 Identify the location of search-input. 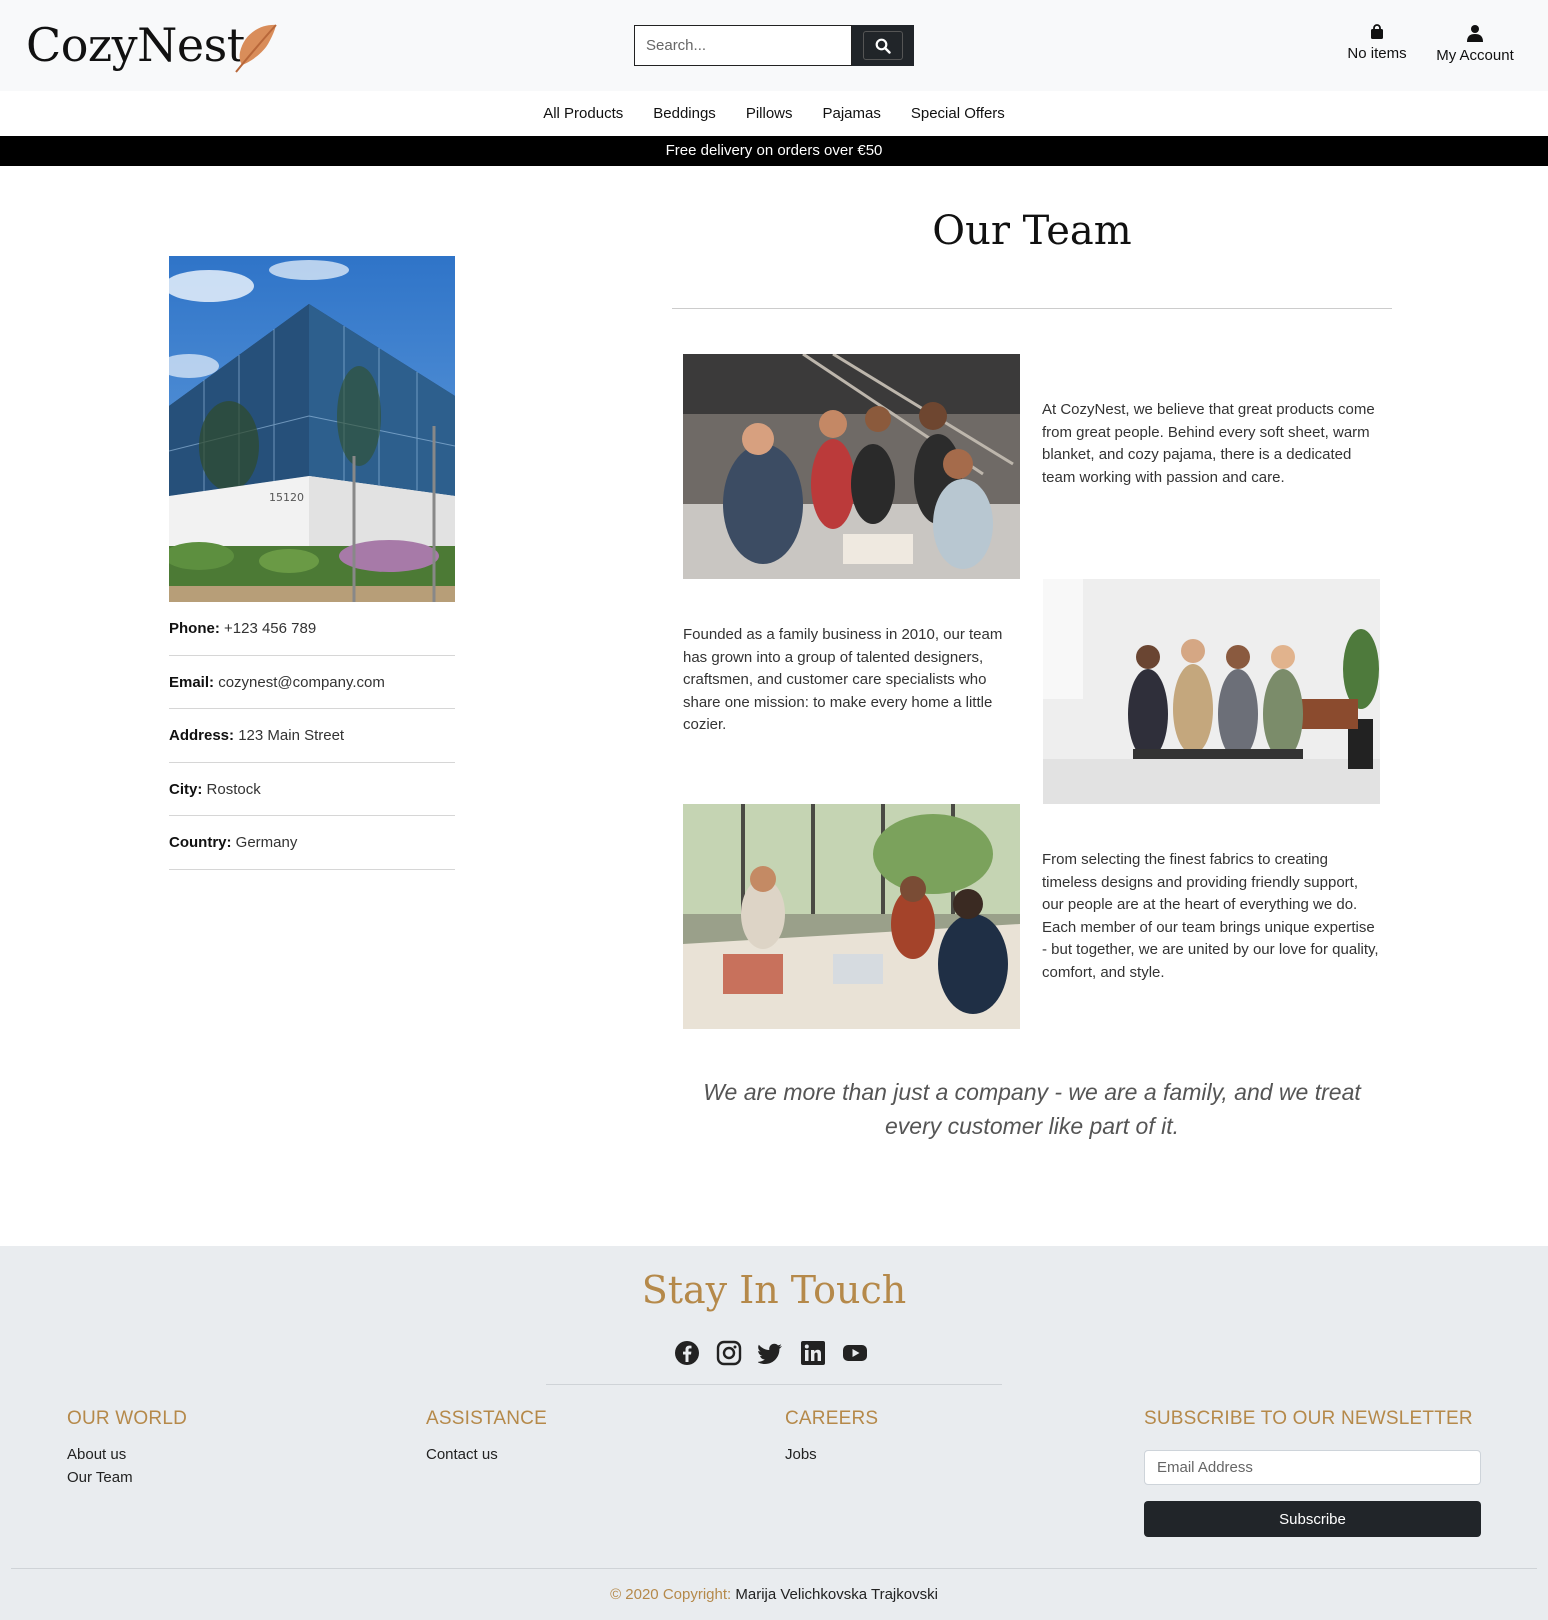
(743, 45).